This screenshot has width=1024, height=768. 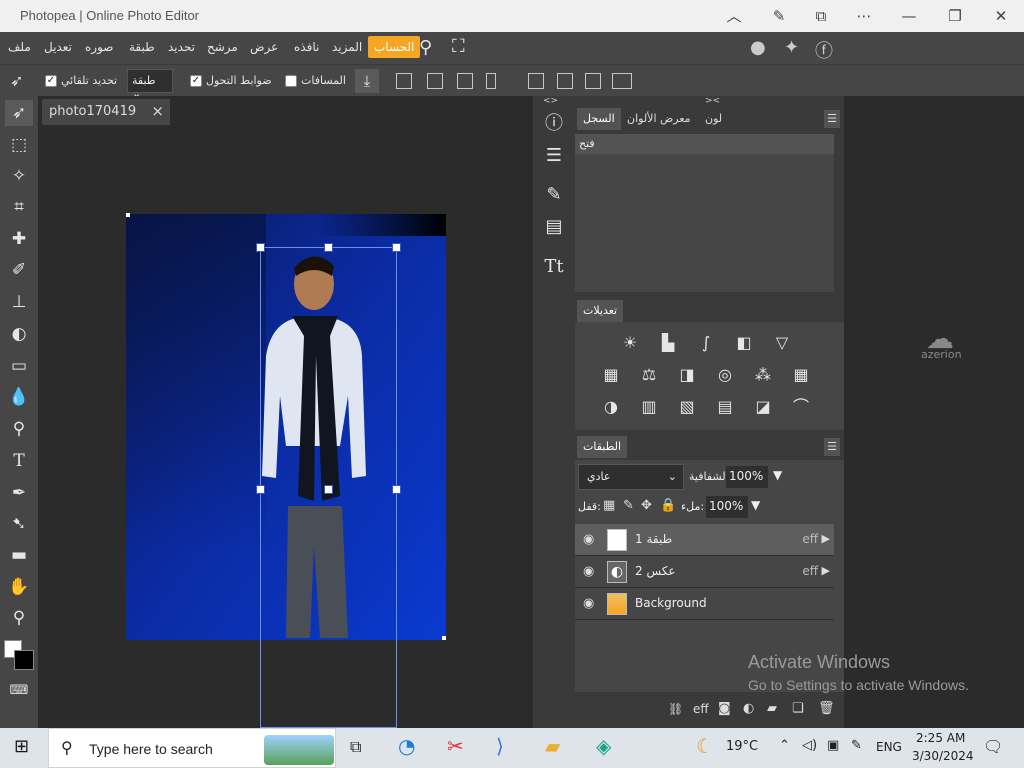 I want to click on layer-effects-button: eff, so click(x=701, y=709).